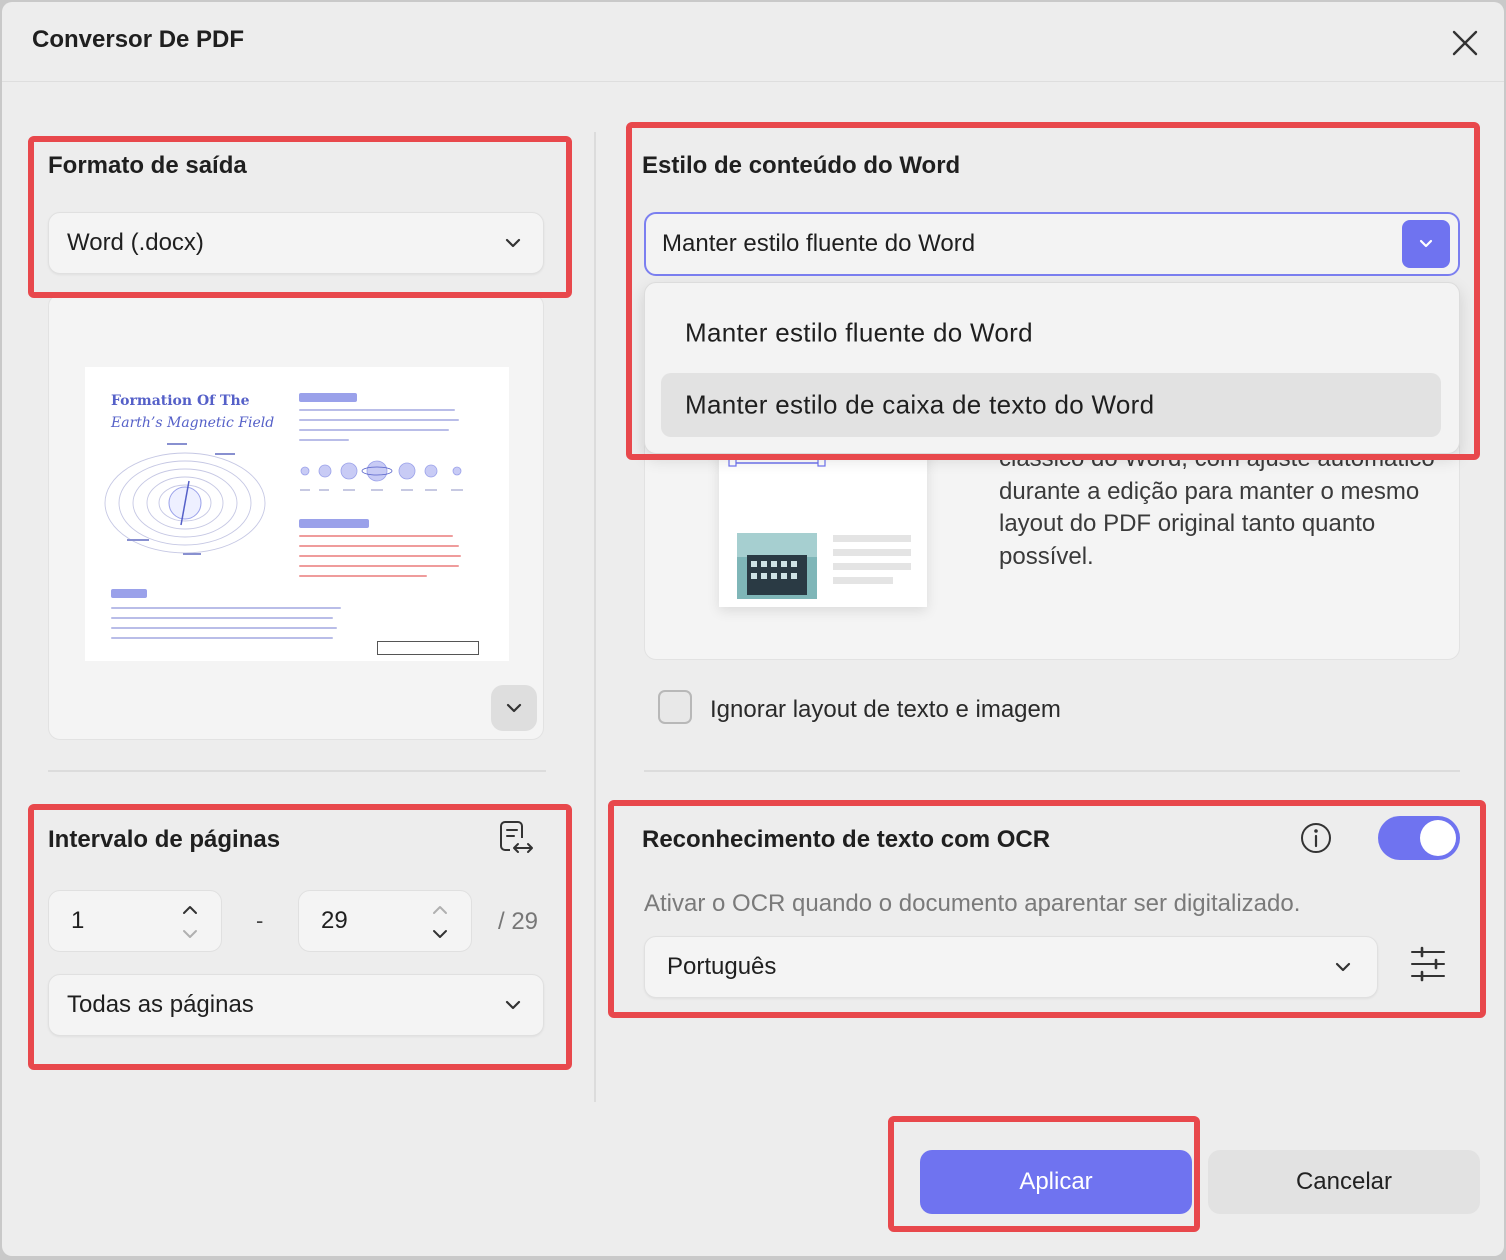 The image size is (1506, 1260). I want to click on ocr-info-button, so click(1316, 838).